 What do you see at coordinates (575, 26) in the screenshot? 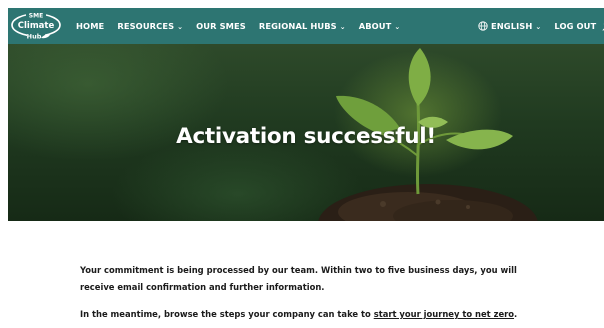
I see `logout-label: LOG OUT` at bounding box center [575, 26].